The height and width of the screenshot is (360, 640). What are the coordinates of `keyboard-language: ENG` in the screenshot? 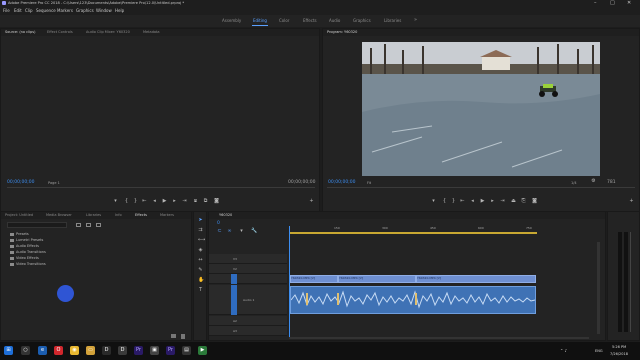 It's located at (599, 351).